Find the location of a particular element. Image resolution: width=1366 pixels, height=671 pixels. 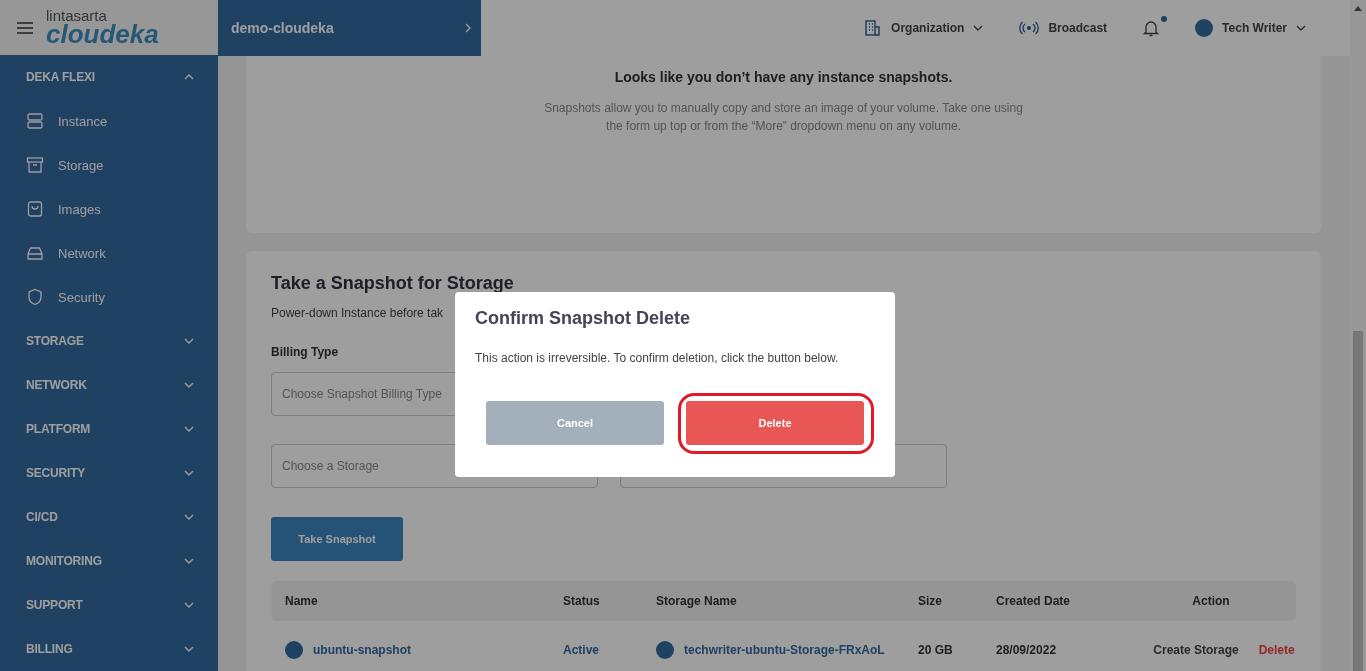

broadcast-icon is located at coordinates (1029, 28).